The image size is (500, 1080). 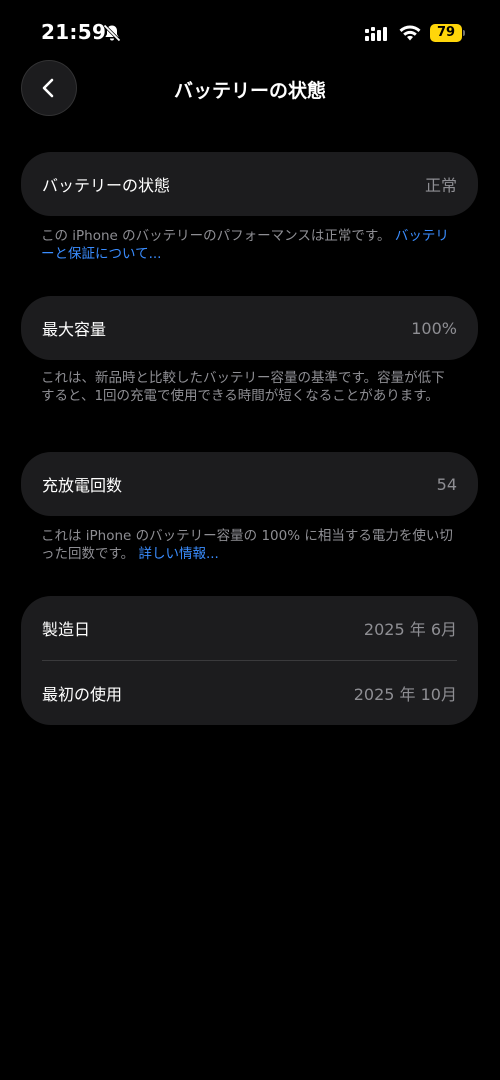 What do you see at coordinates (112, 33) in the screenshot?
I see `bell-slash-icon` at bounding box center [112, 33].